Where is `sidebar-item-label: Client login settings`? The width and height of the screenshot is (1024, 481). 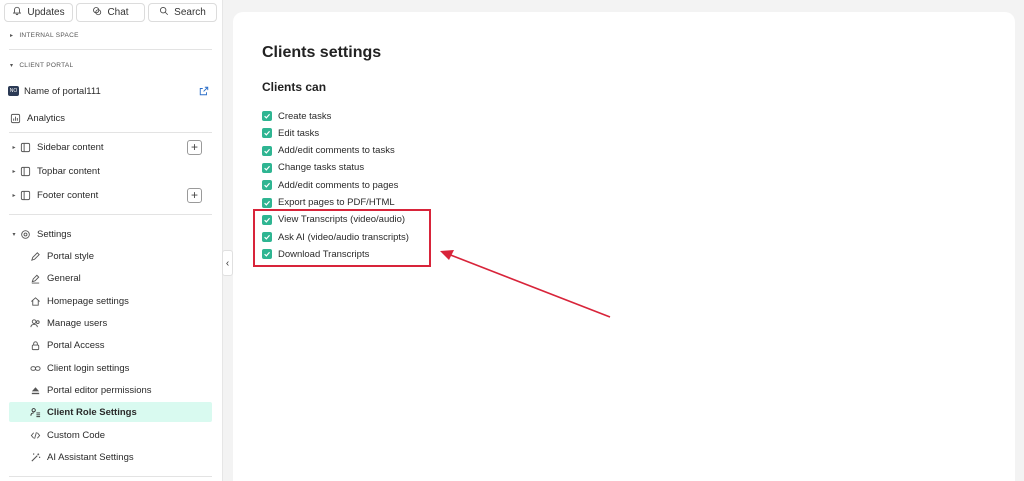 sidebar-item-label: Client login settings is located at coordinates (88, 368).